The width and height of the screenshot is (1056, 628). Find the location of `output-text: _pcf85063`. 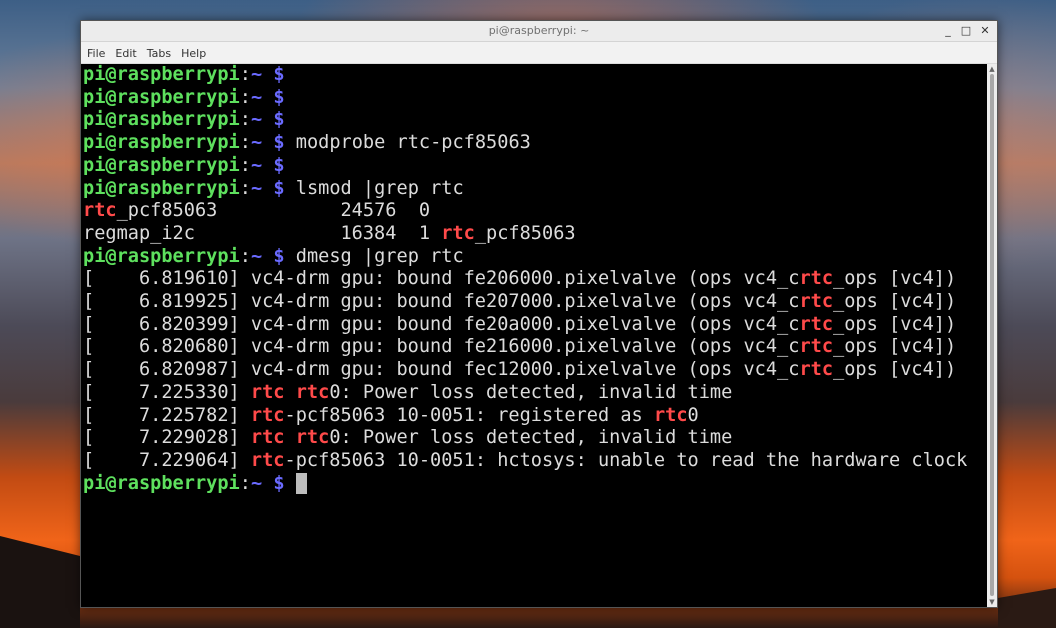

output-text: _pcf85063 is located at coordinates (525, 233).